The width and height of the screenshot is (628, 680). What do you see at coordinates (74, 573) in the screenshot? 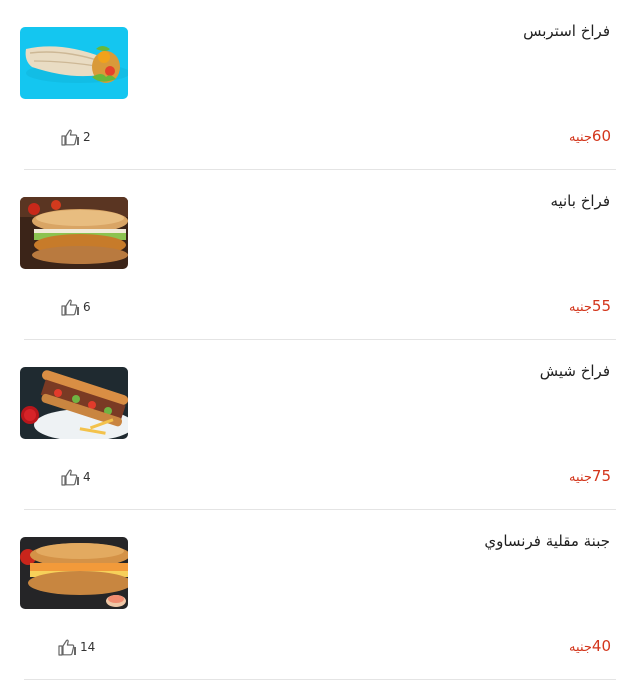
I see `cheese-sandwich-image` at bounding box center [74, 573].